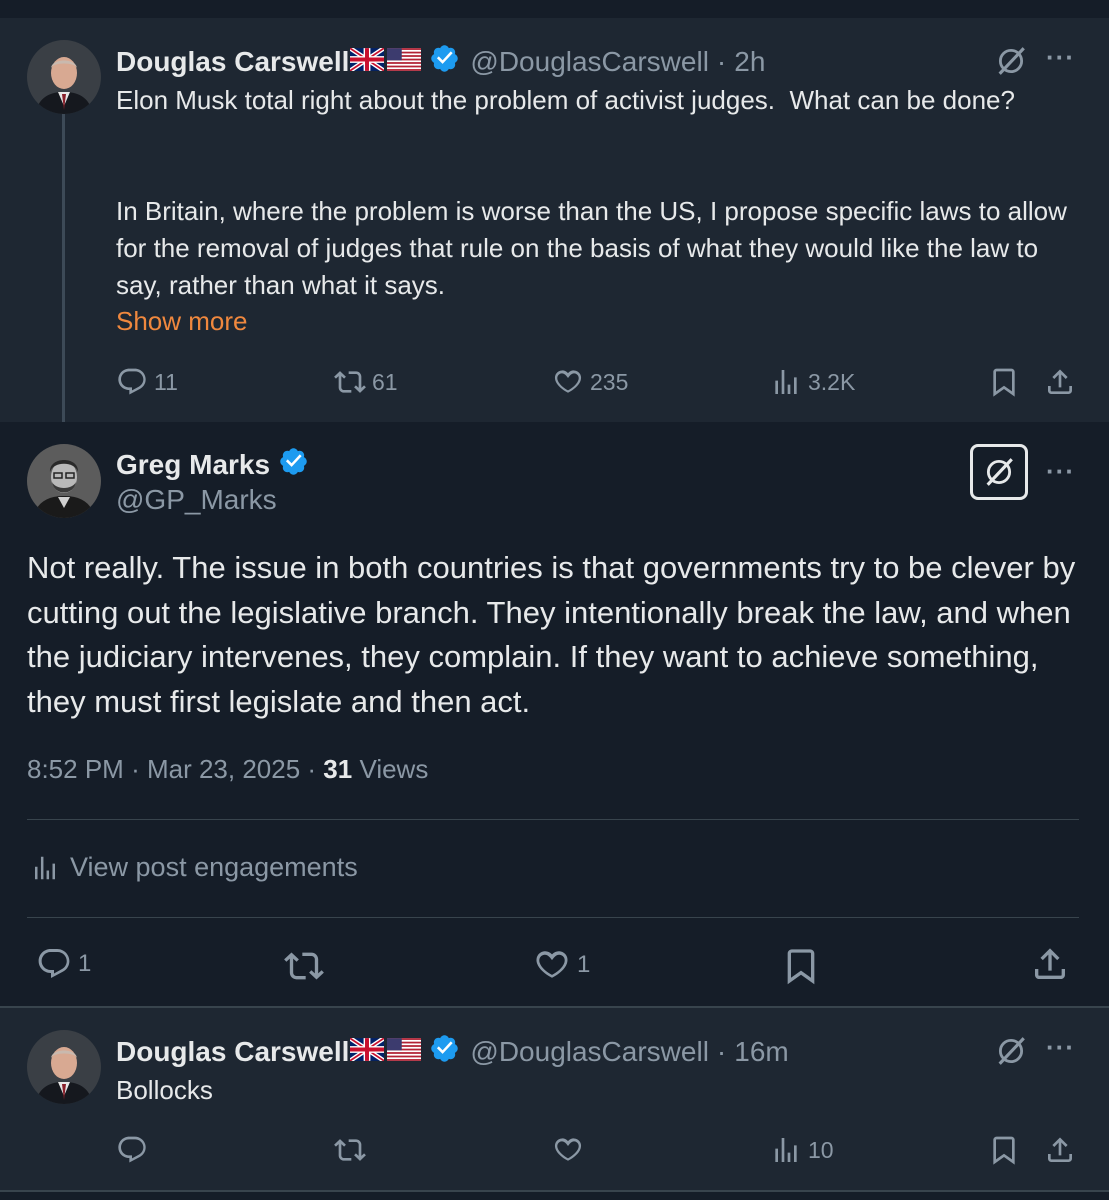  Describe the element at coordinates (554, 9) in the screenshot. I see `top-strip` at that location.